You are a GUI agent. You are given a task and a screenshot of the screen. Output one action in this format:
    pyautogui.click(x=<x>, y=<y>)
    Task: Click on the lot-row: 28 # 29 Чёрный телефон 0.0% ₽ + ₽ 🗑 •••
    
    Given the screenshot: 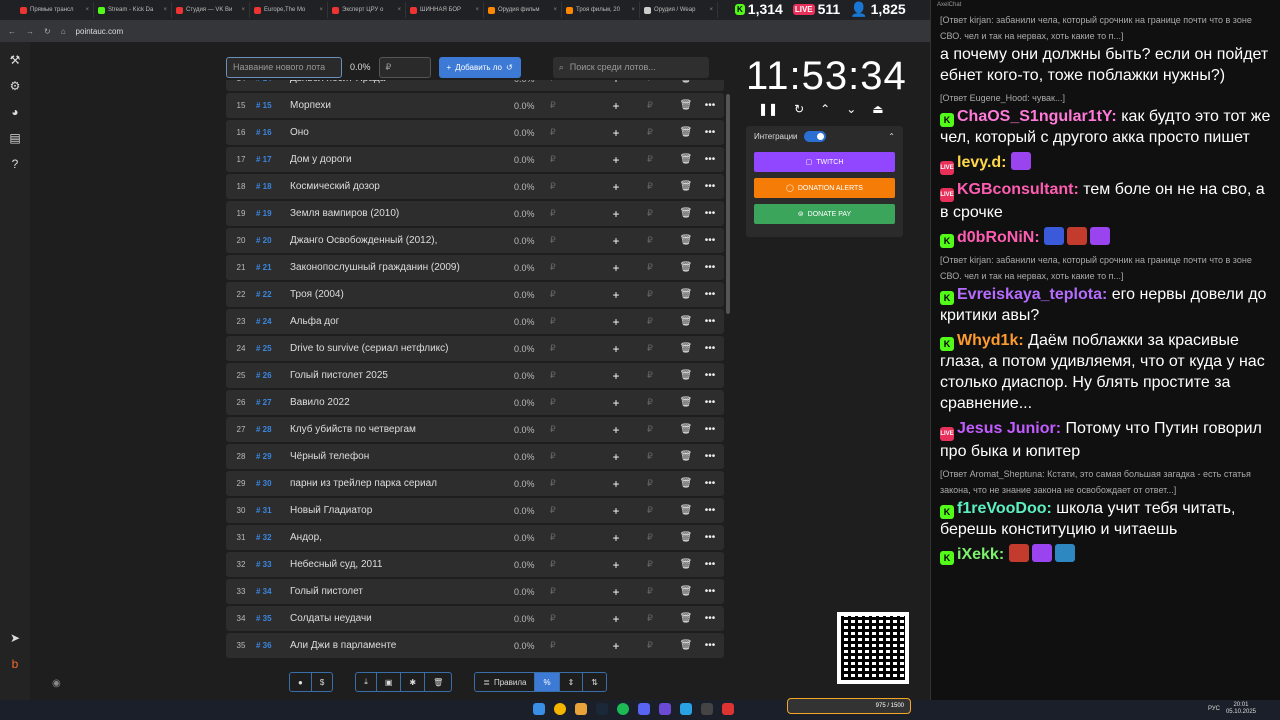 What is the action you would take?
    pyautogui.click(x=475, y=456)
    